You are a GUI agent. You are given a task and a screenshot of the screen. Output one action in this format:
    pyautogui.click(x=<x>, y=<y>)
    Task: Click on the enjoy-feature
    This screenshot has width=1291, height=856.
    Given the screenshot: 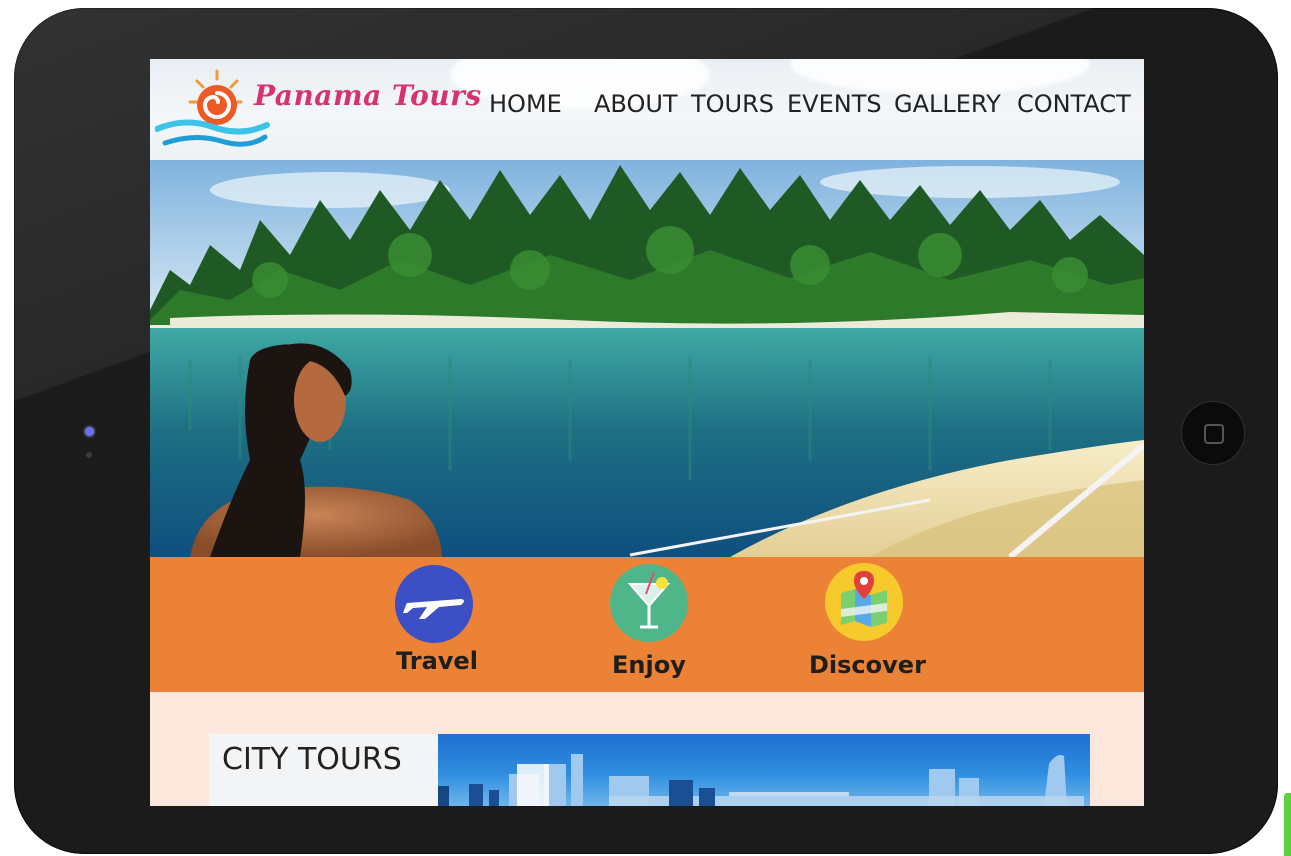 What is the action you would take?
    pyautogui.click(x=649, y=603)
    